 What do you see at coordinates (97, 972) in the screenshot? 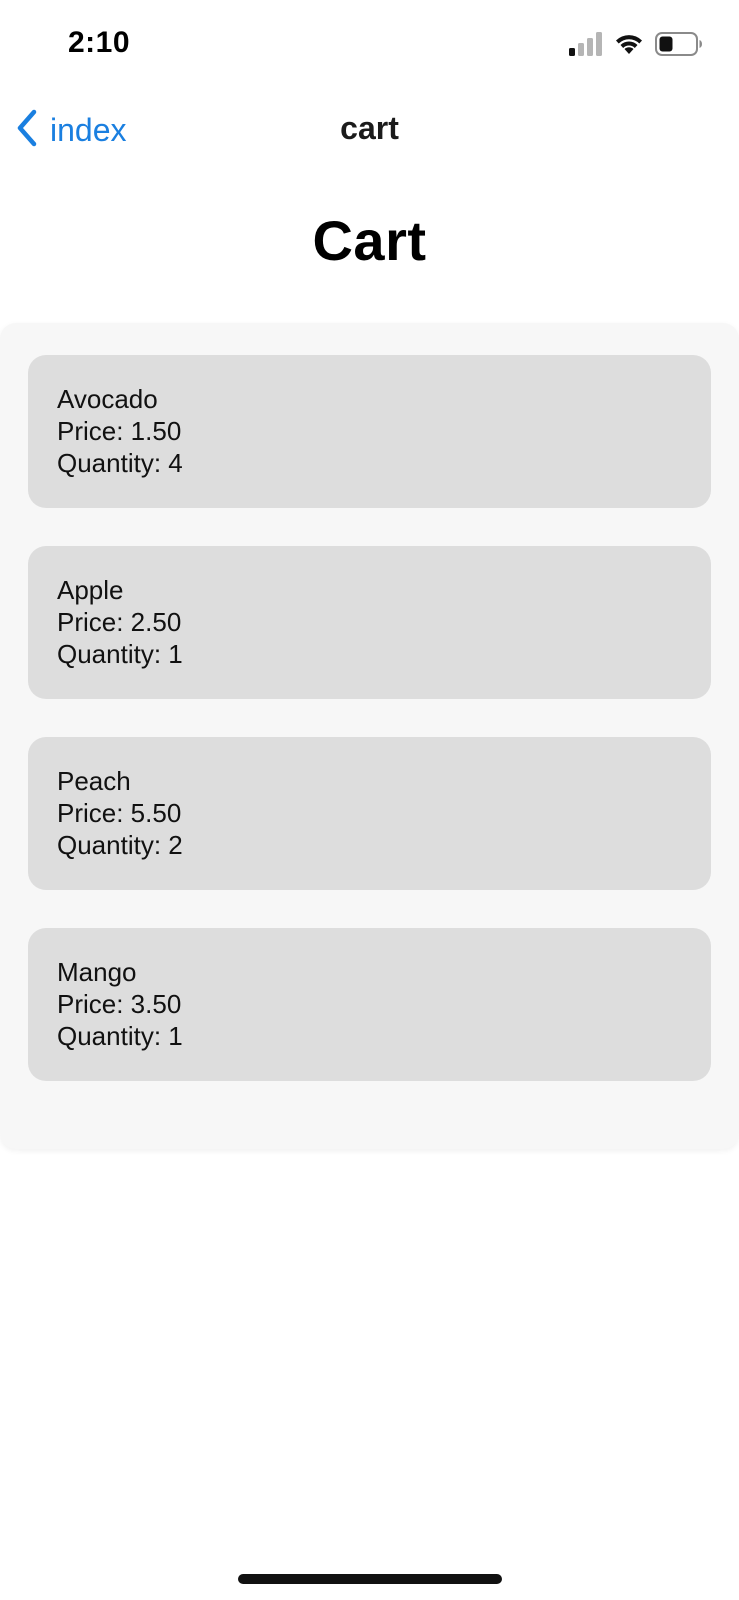
I see `item-name: Mango` at bounding box center [97, 972].